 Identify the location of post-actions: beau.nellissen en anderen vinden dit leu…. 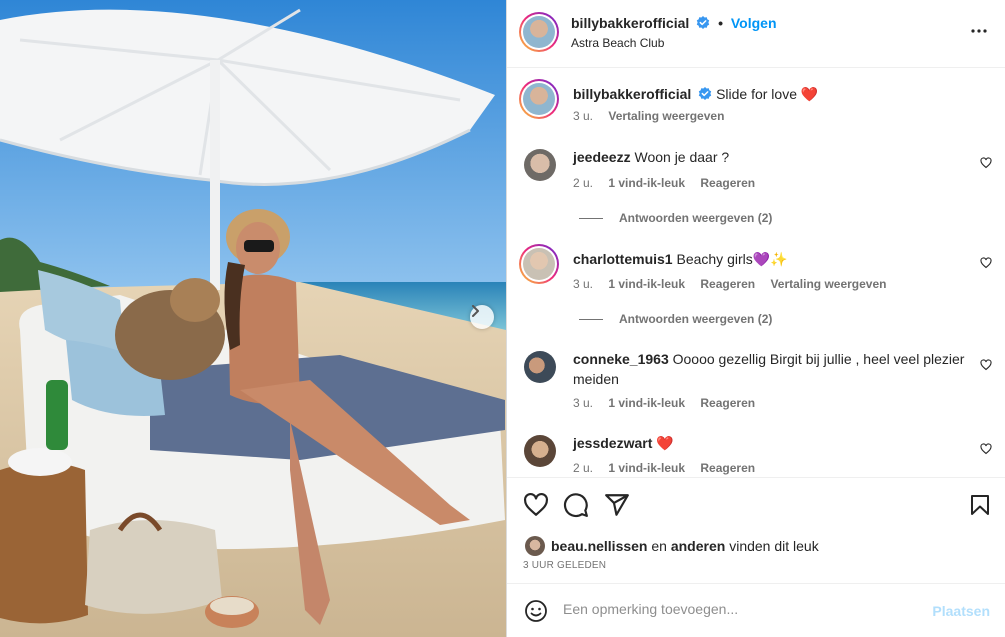
(756, 530).